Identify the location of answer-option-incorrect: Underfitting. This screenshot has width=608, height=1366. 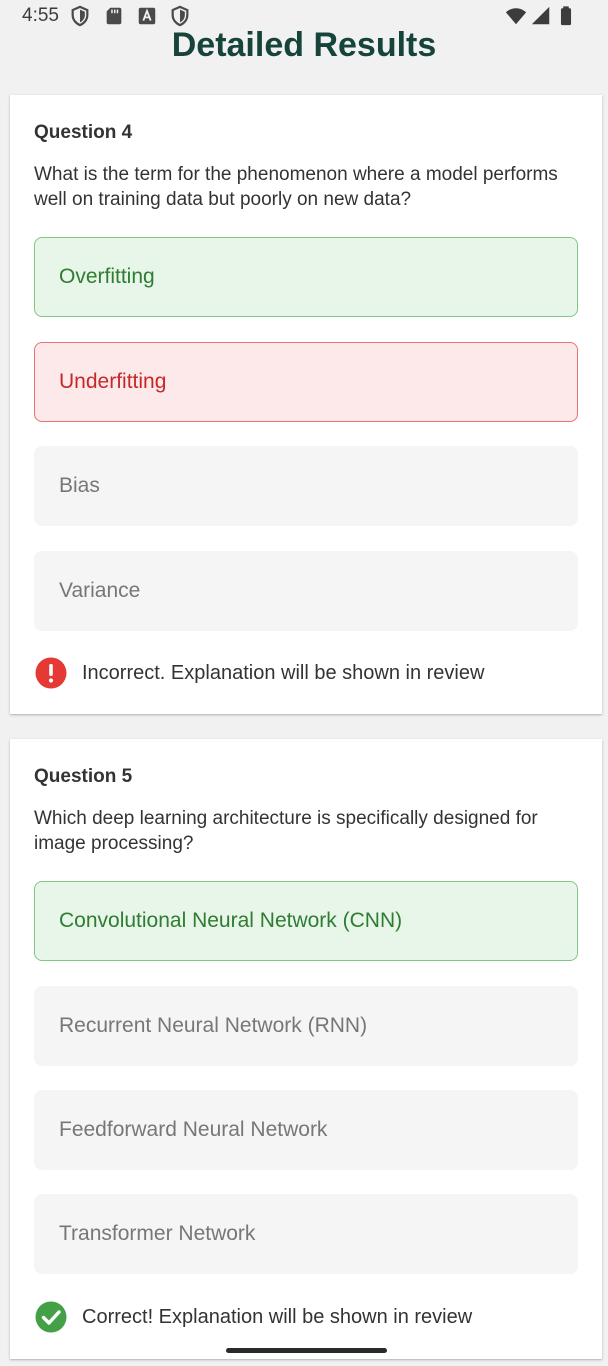
(306, 382).